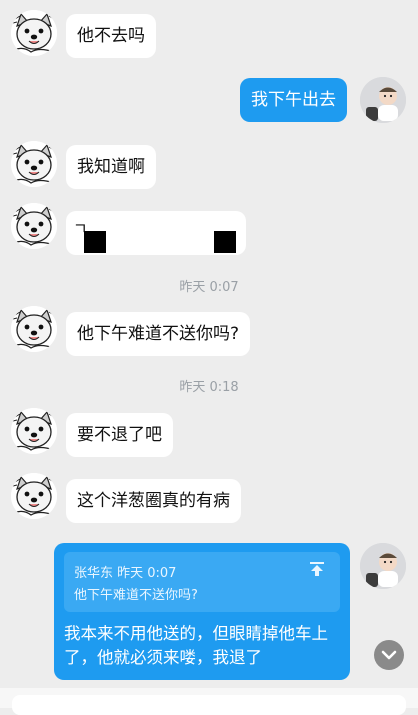 The image size is (418, 715). Describe the element at coordinates (209, 705) in the screenshot. I see `message-input` at that location.